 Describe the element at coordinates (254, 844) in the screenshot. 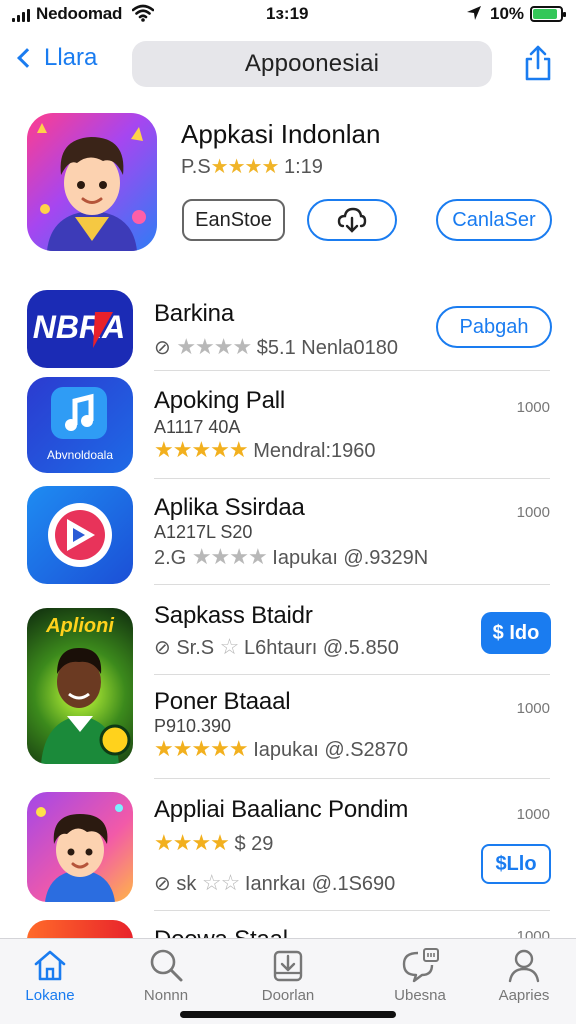

I see `meta-text: $ 29` at that location.